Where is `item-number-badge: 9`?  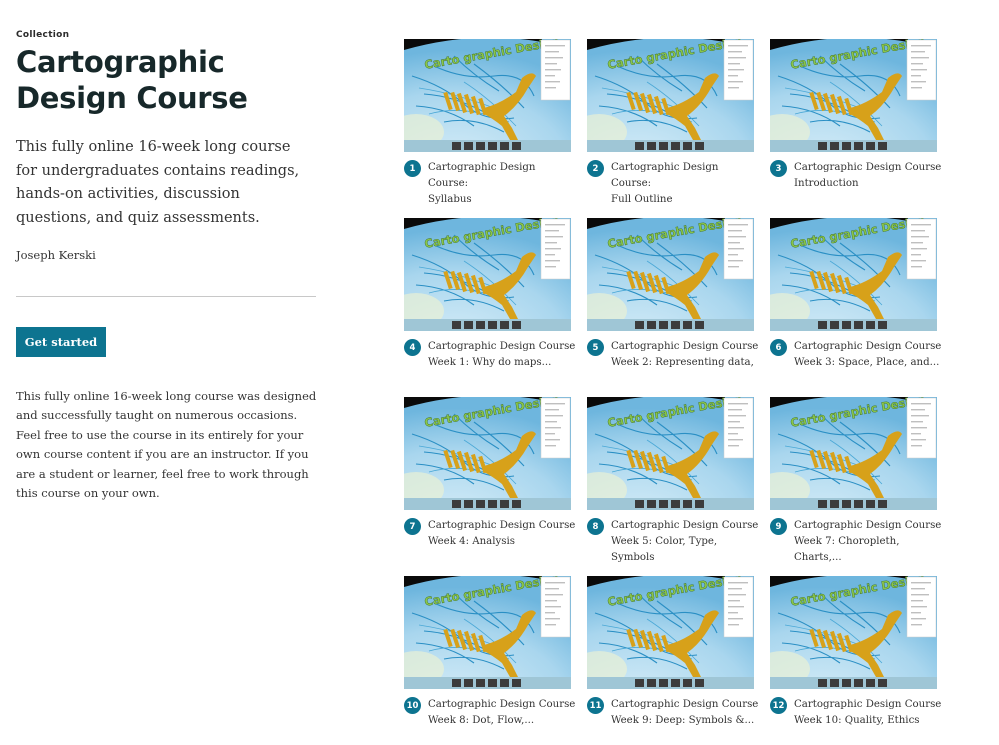
item-number-badge: 9 is located at coordinates (778, 526).